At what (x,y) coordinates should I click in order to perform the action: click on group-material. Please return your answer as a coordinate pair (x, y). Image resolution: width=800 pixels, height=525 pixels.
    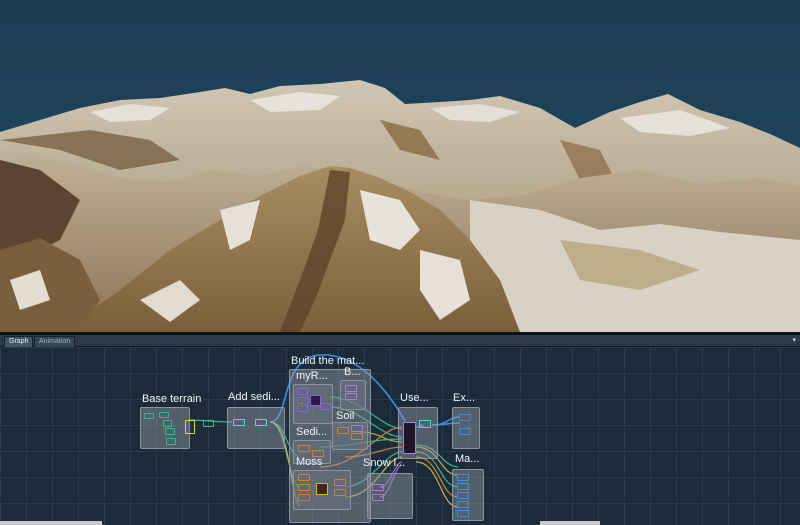
    Looking at the image, I should click on (468, 495).